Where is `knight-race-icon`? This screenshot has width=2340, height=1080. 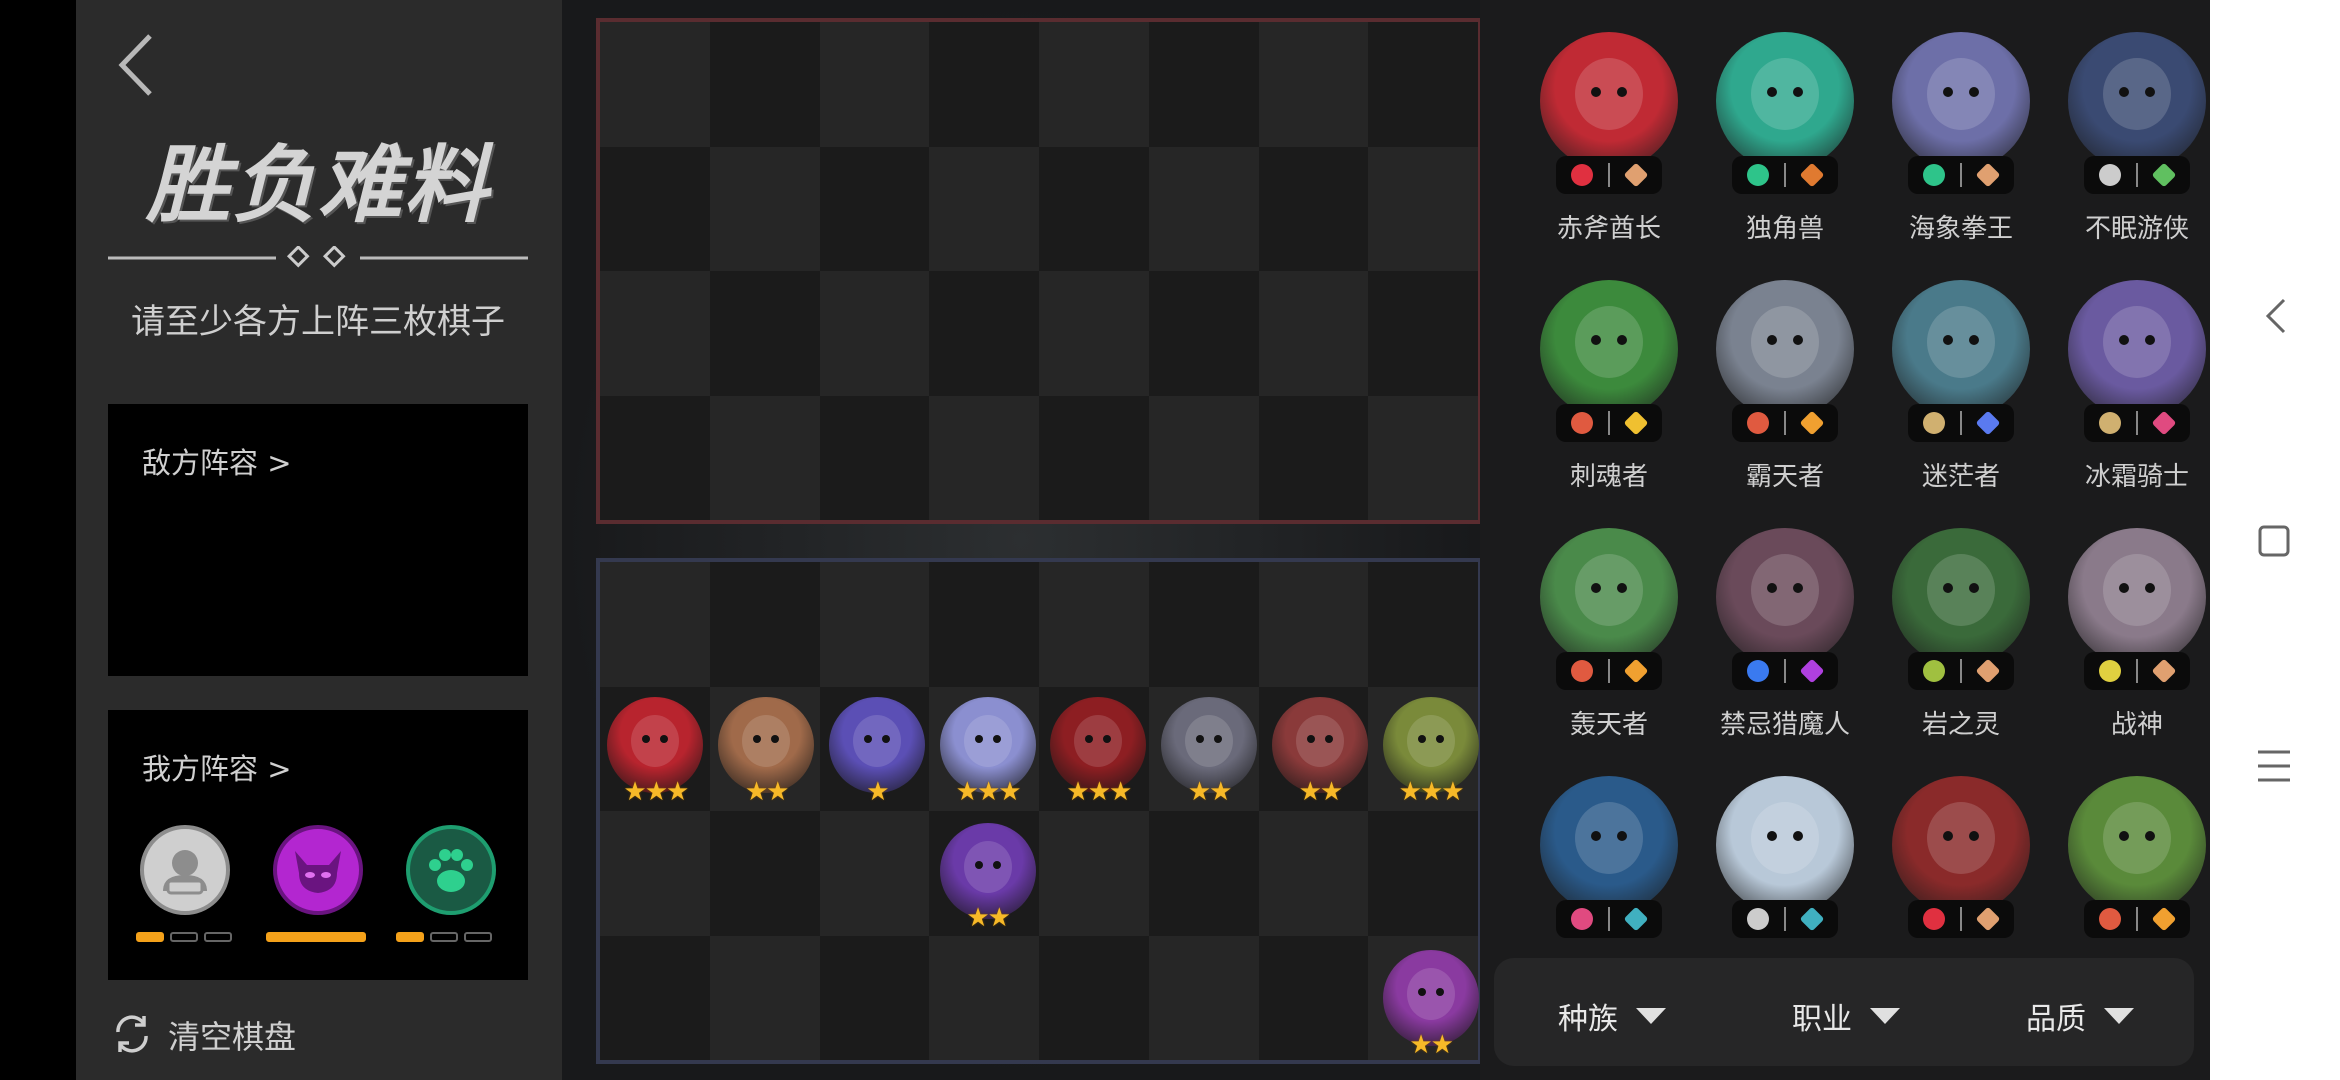 knight-race-icon is located at coordinates (185, 870).